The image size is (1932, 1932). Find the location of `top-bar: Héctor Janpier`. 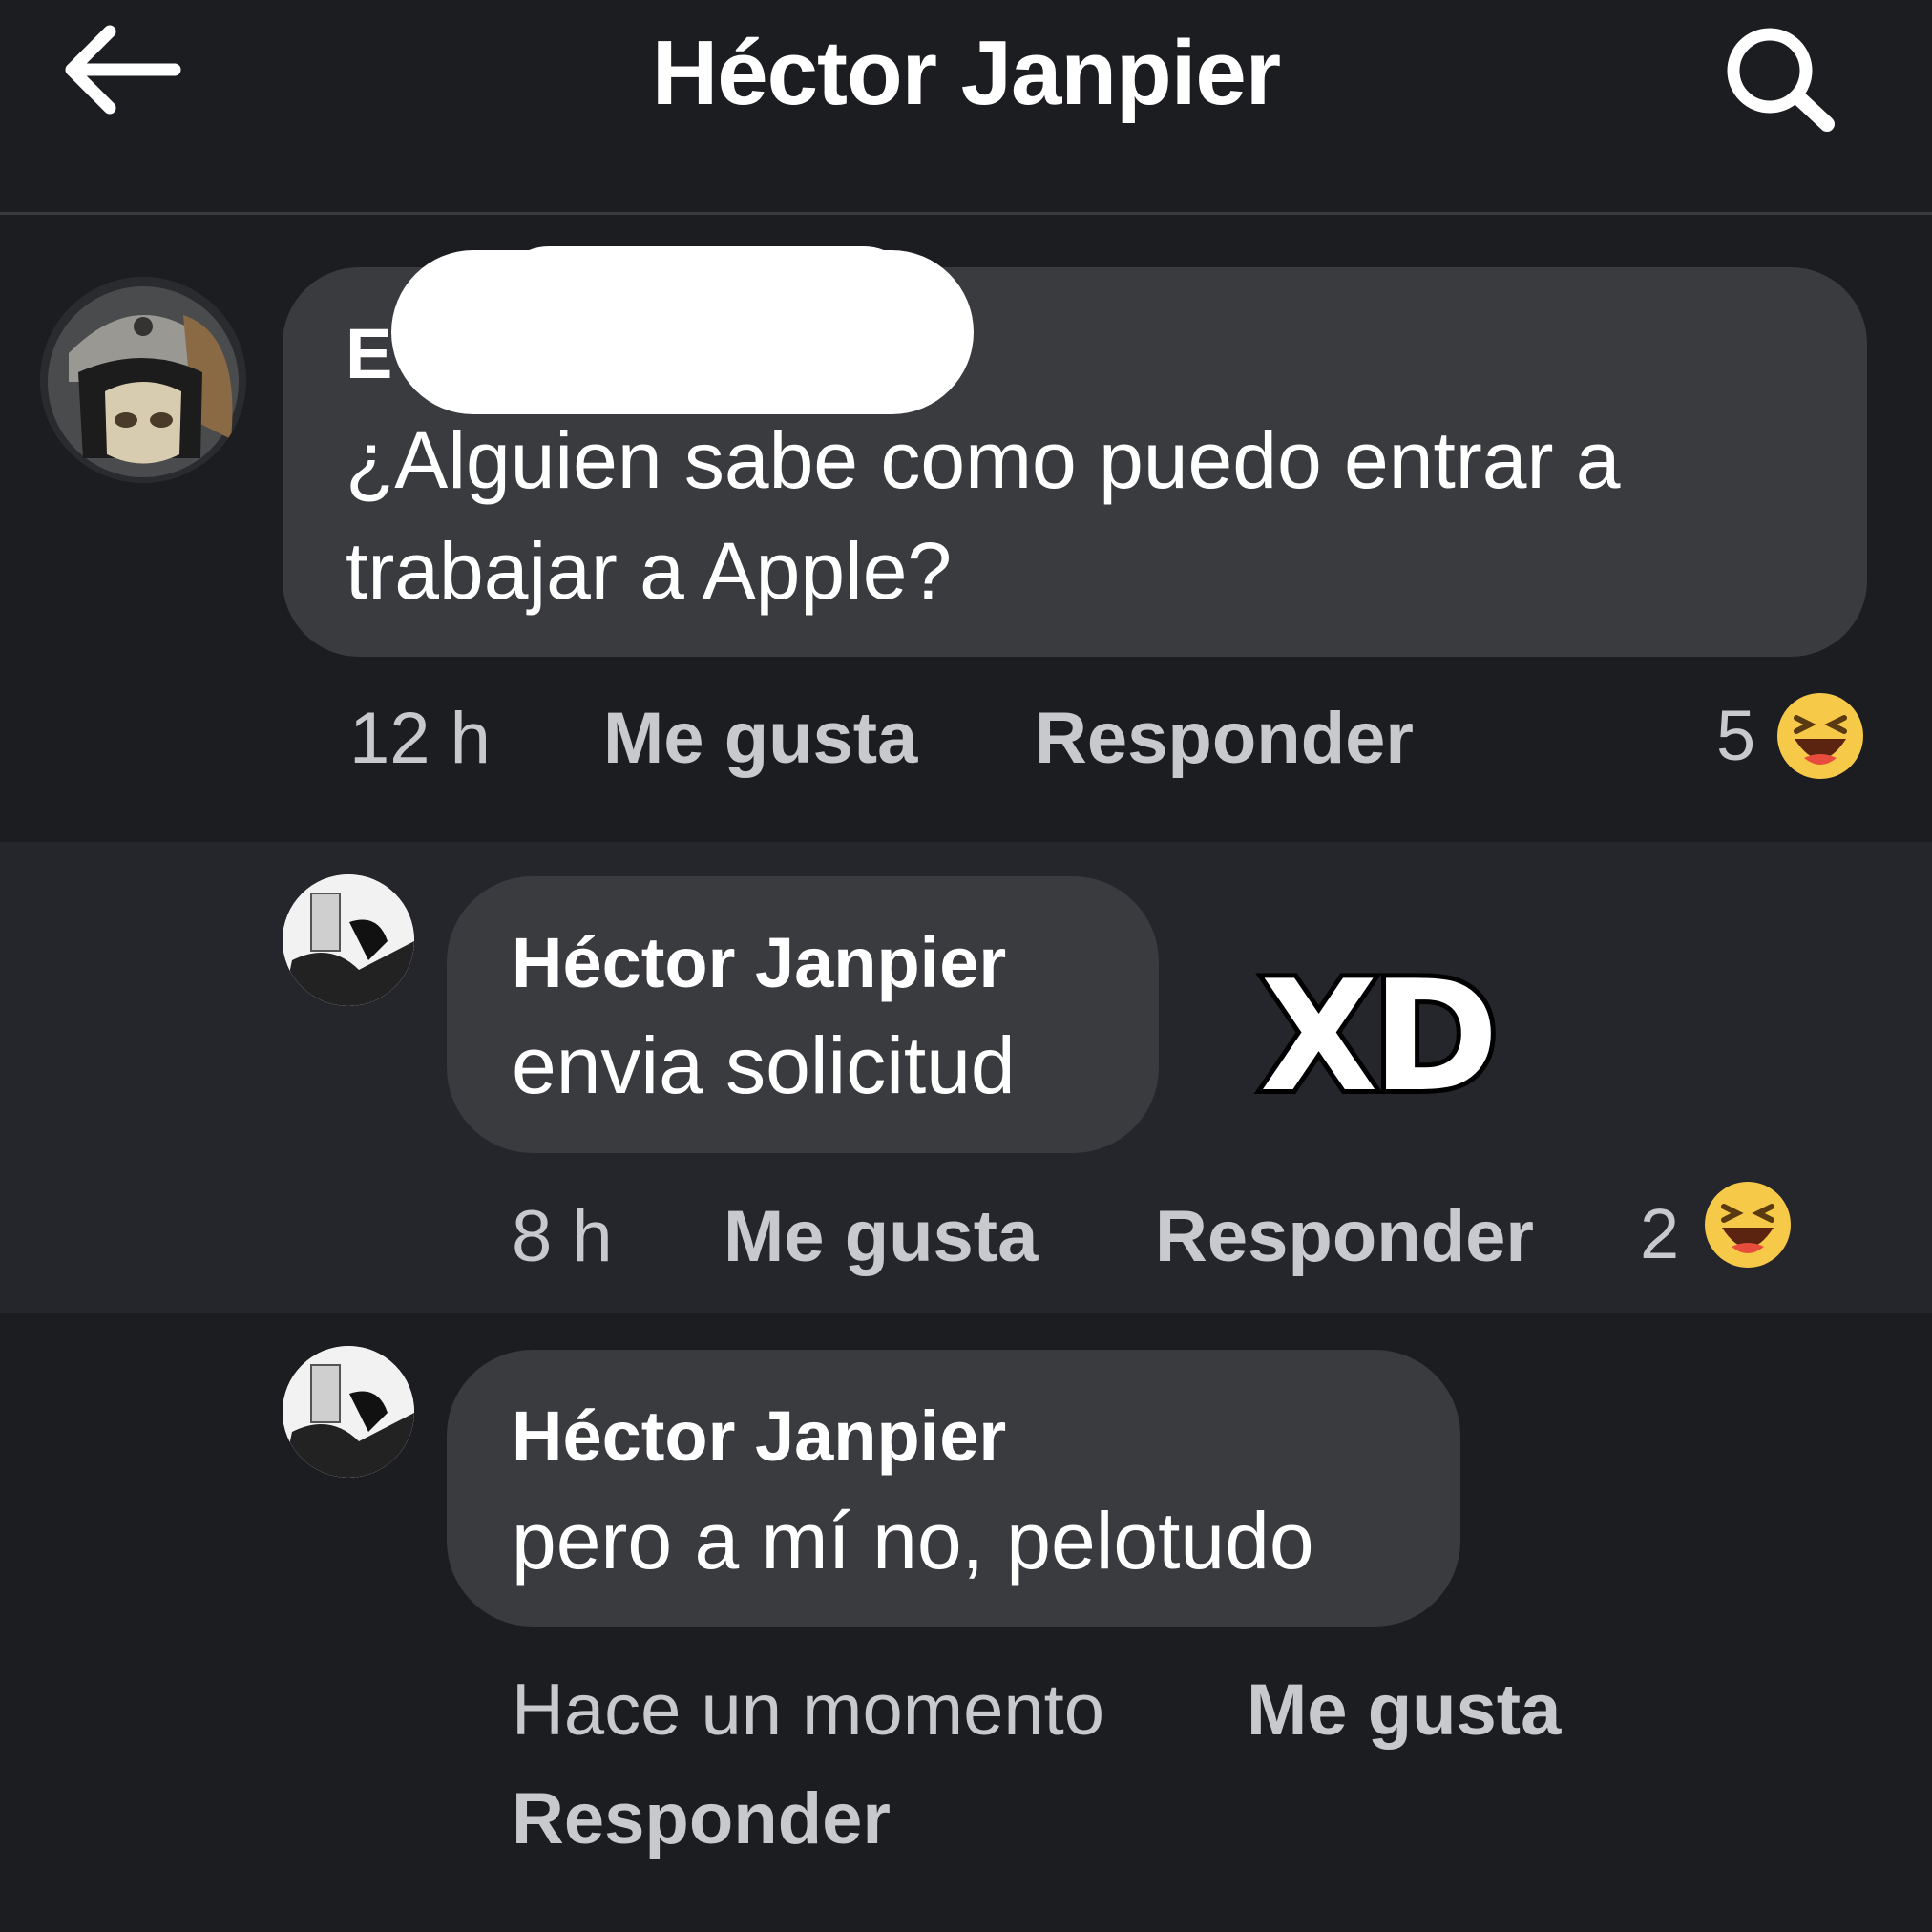

top-bar: Héctor Janpier is located at coordinates (966, 107).